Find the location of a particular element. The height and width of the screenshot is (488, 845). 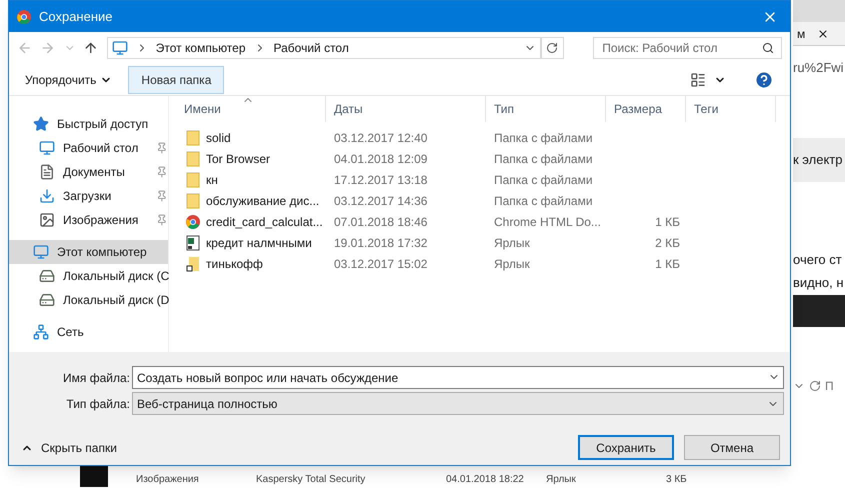

page-text: очего ст is located at coordinates (818, 259).